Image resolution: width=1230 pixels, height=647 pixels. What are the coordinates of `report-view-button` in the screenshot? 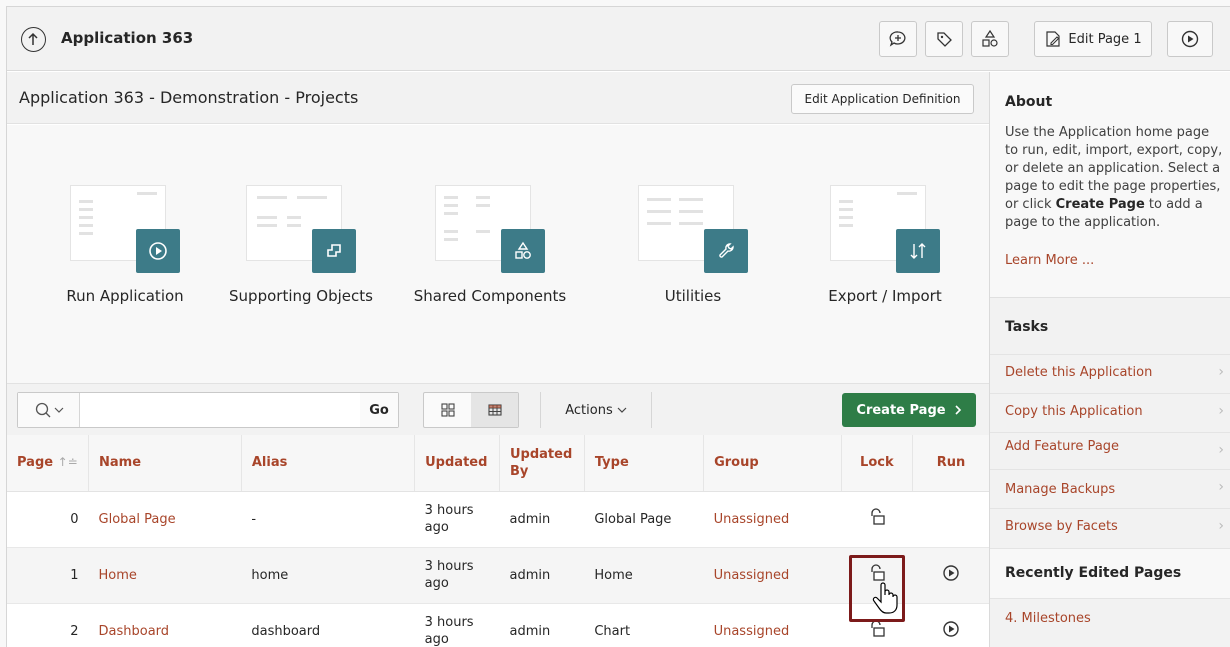 It's located at (494, 410).